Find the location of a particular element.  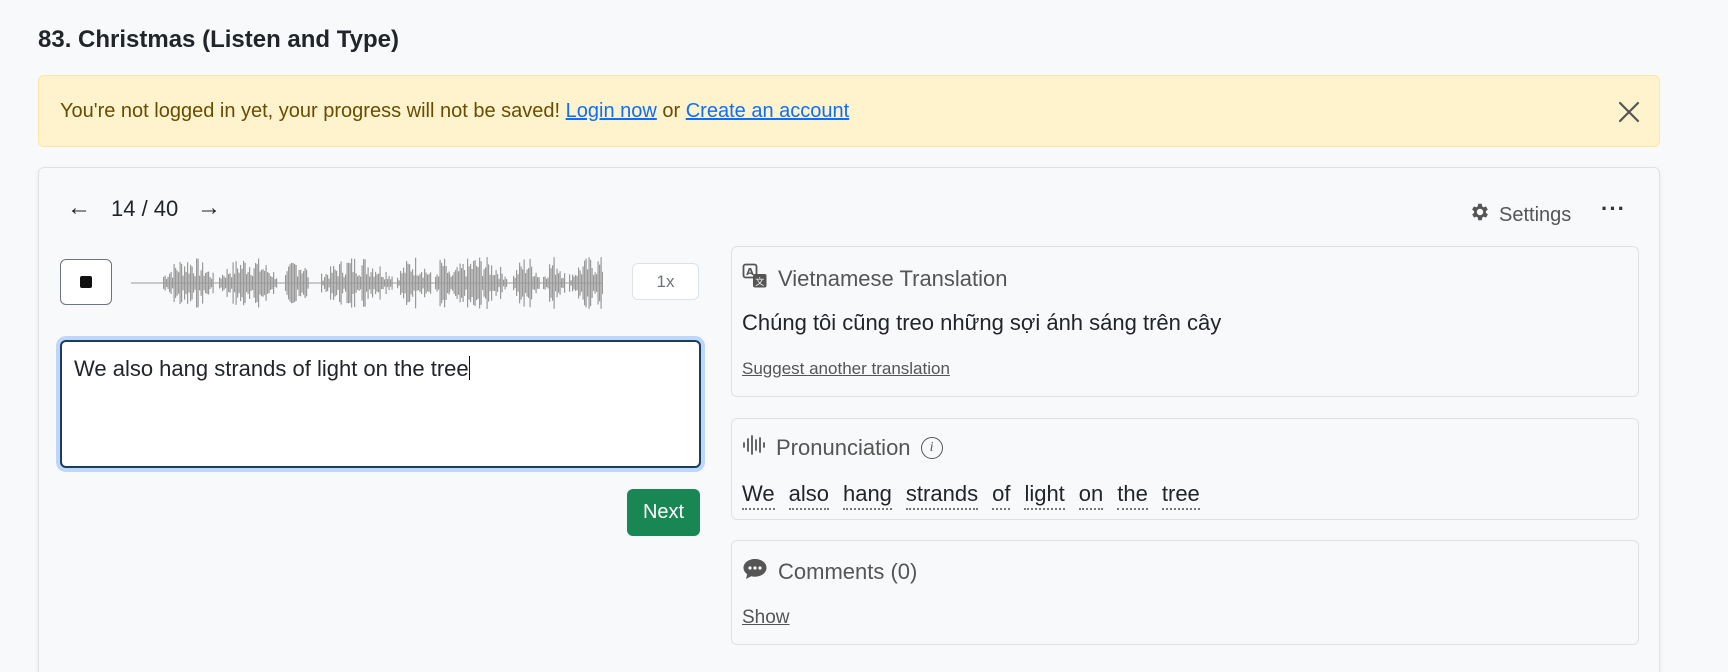

svg-text: 文 is located at coordinates (759, 282).